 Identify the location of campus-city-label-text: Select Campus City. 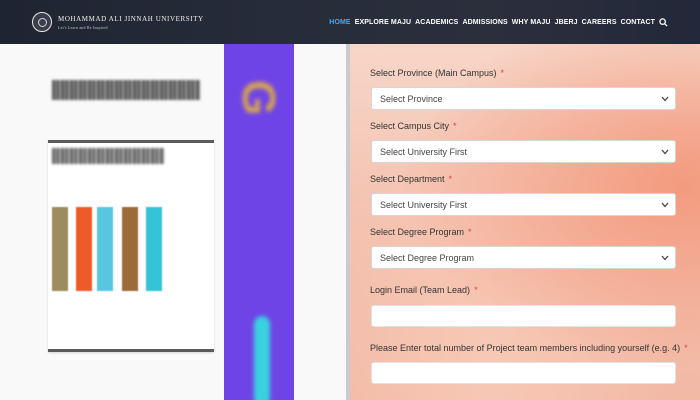
(410, 126).